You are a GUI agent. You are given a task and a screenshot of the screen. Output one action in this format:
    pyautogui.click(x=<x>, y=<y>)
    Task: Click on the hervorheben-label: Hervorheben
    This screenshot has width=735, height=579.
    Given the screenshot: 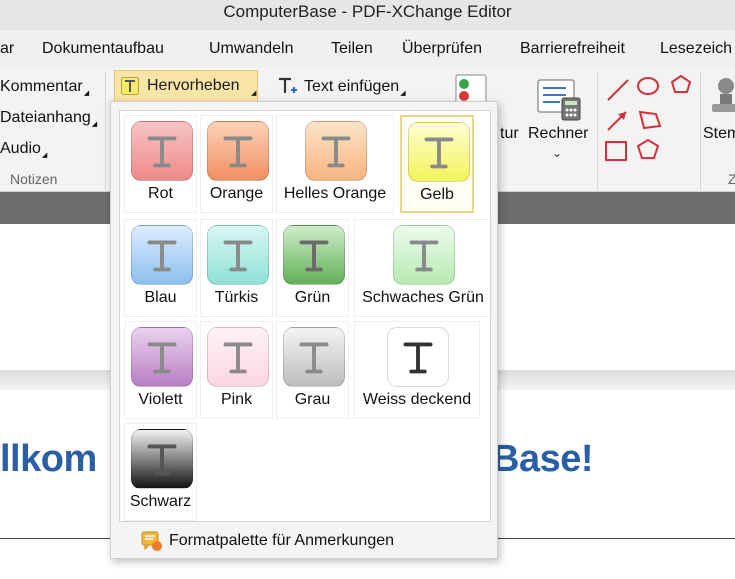 What is the action you would take?
    pyautogui.click(x=193, y=85)
    